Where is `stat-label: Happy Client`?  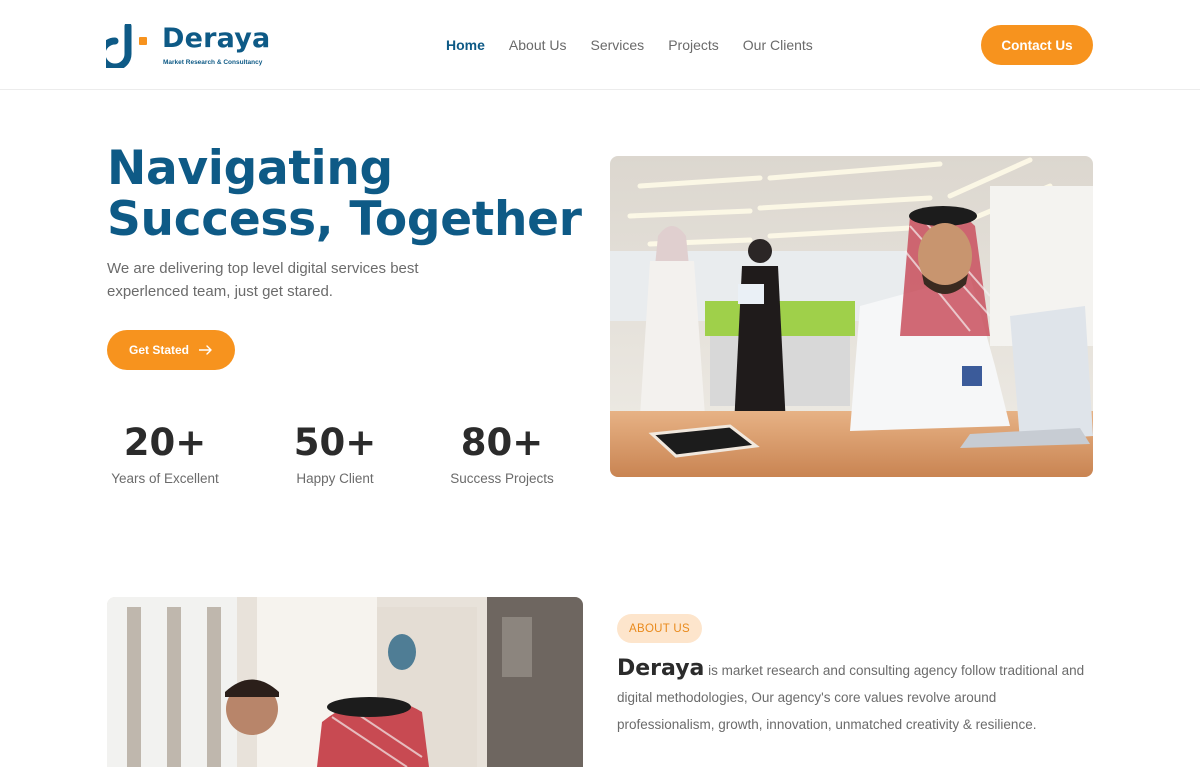 stat-label: Happy Client is located at coordinates (335, 478).